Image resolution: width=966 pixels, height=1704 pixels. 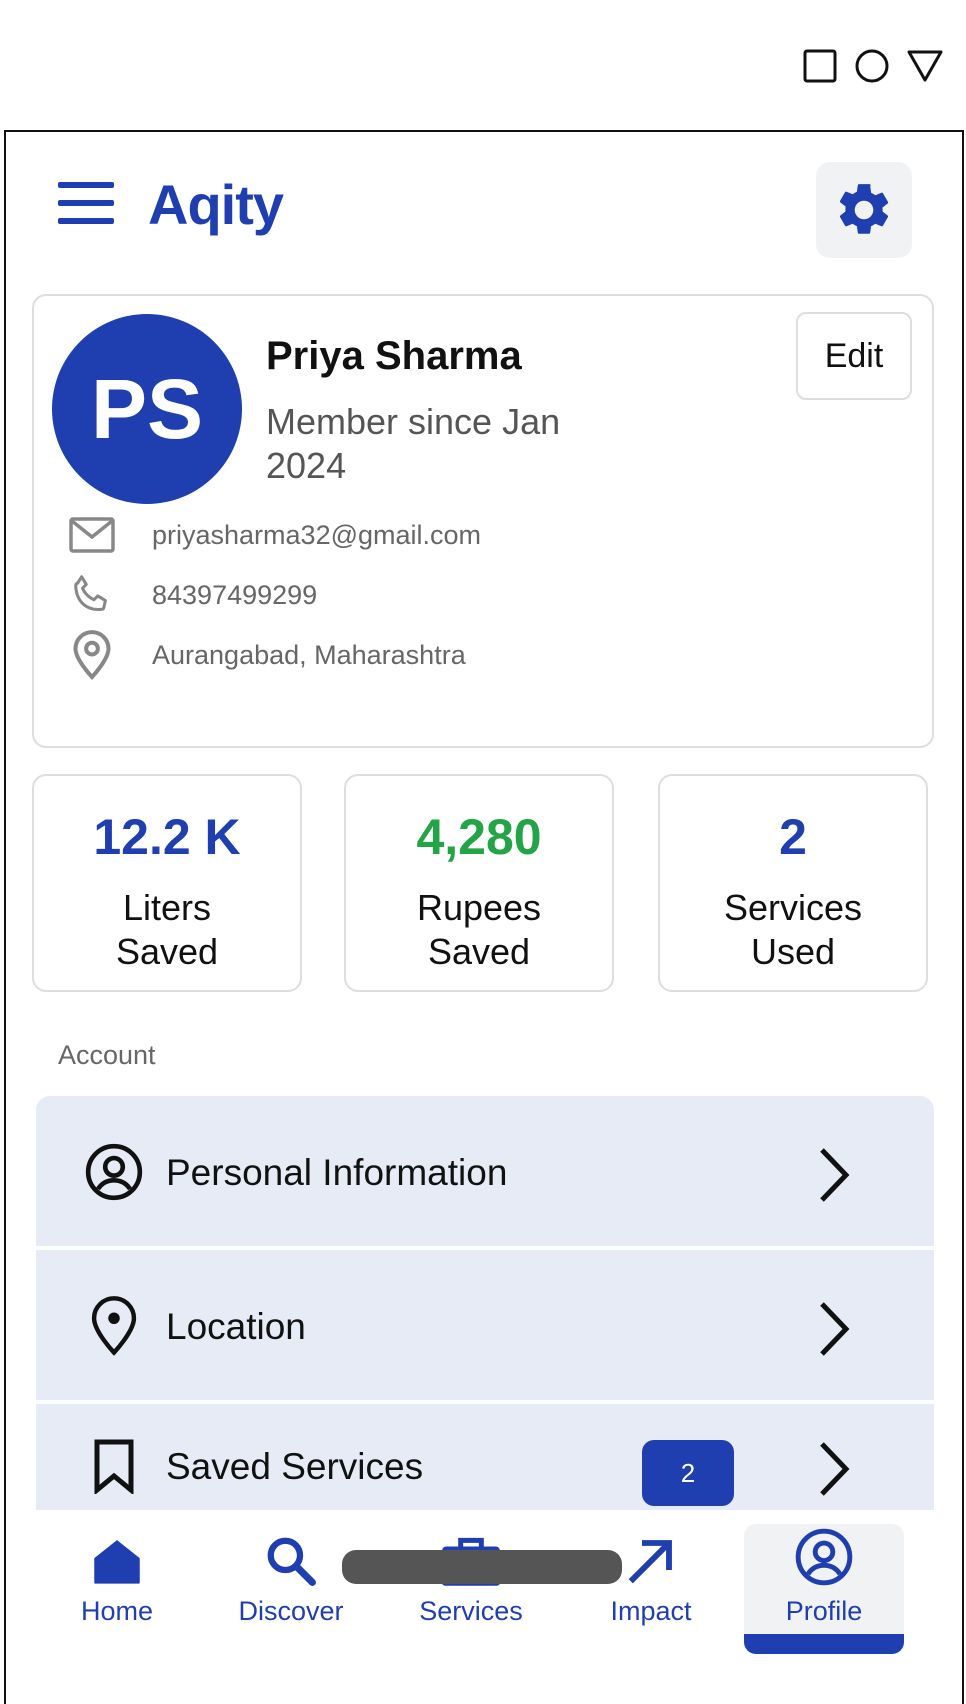 What do you see at coordinates (291, 1561) in the screenshot?
I see `search-icon` at bounding box center [291, 1561].